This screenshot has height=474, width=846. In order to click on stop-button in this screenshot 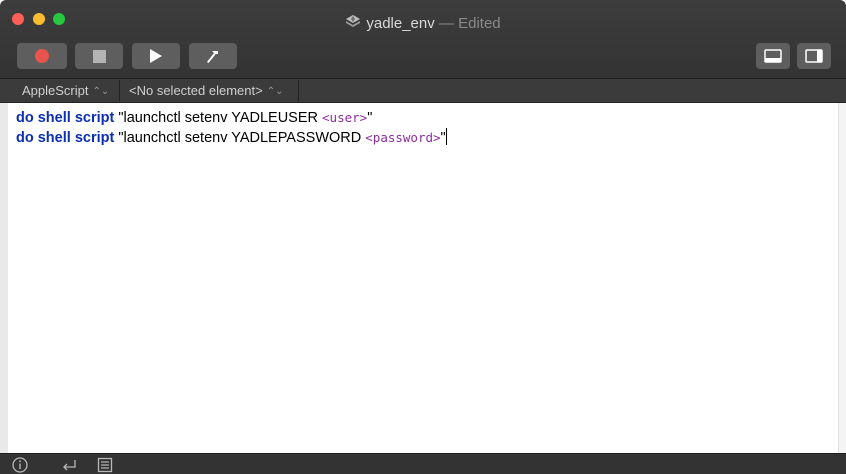, I will do `click(99, 56)`.